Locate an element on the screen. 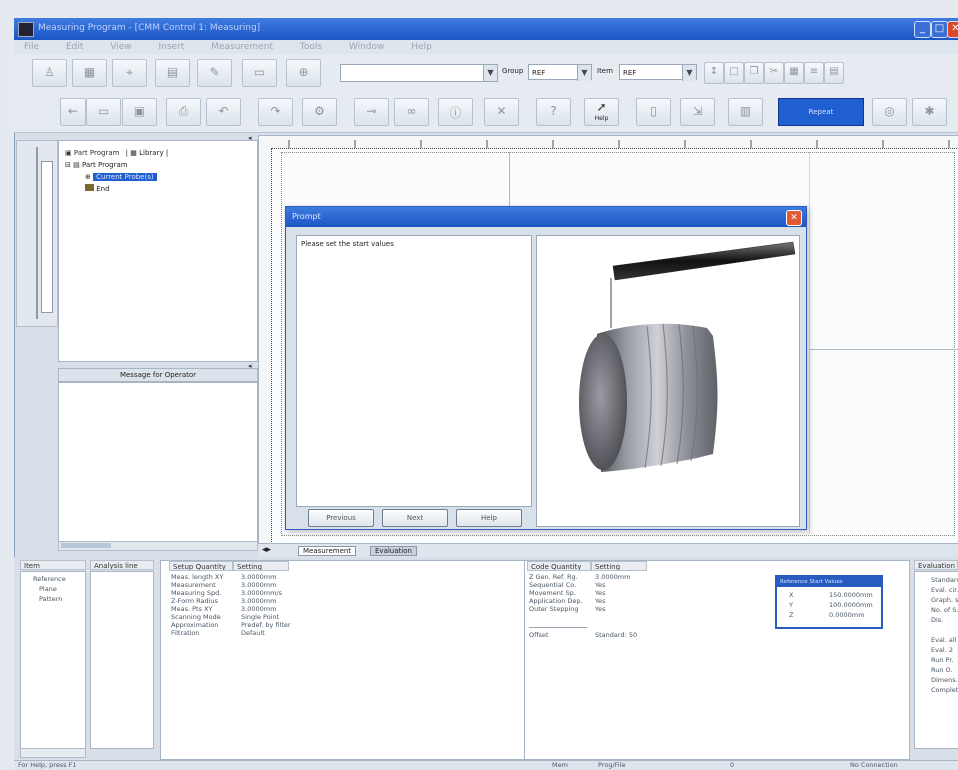 The image size is (958, 770). small-tool-1: ↕ is located at coordinates (714, 73).